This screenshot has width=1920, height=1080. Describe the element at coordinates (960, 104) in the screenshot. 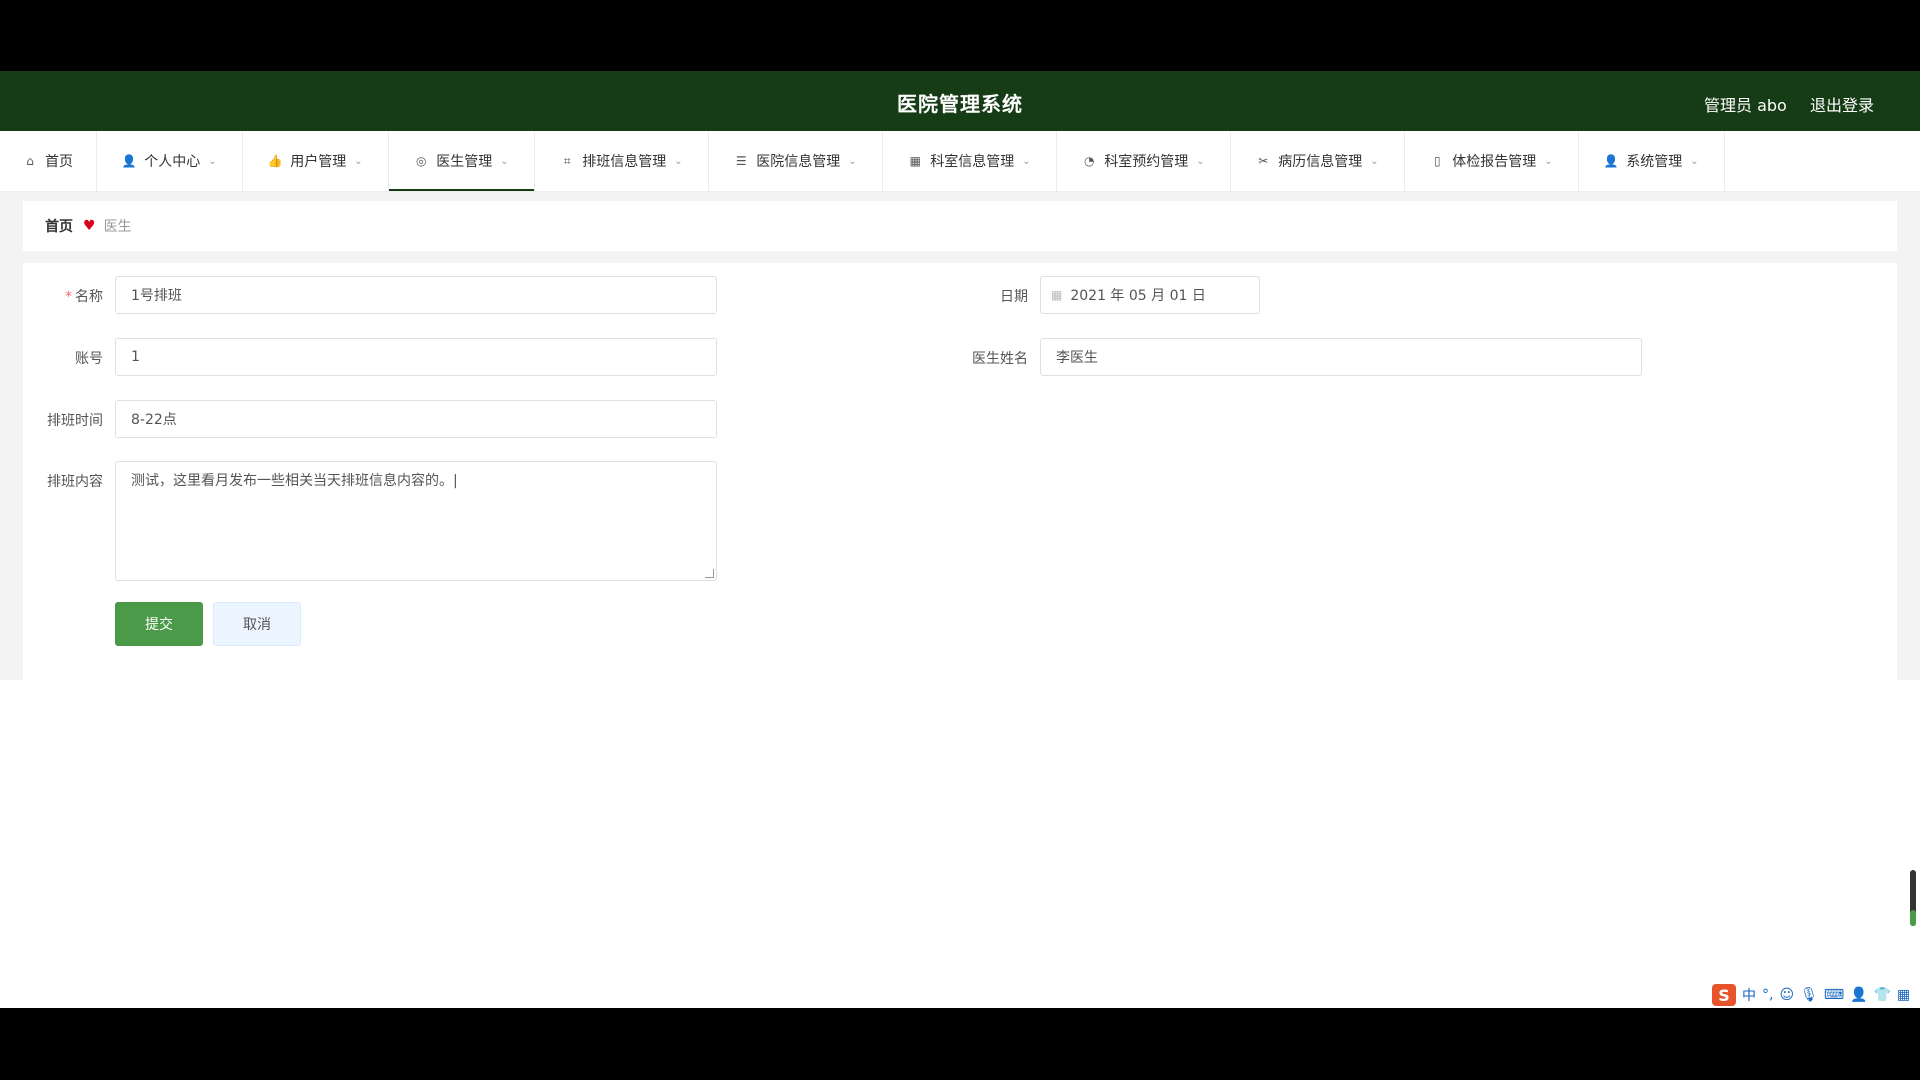

I see `app-title: 医院管理系统` at that location.